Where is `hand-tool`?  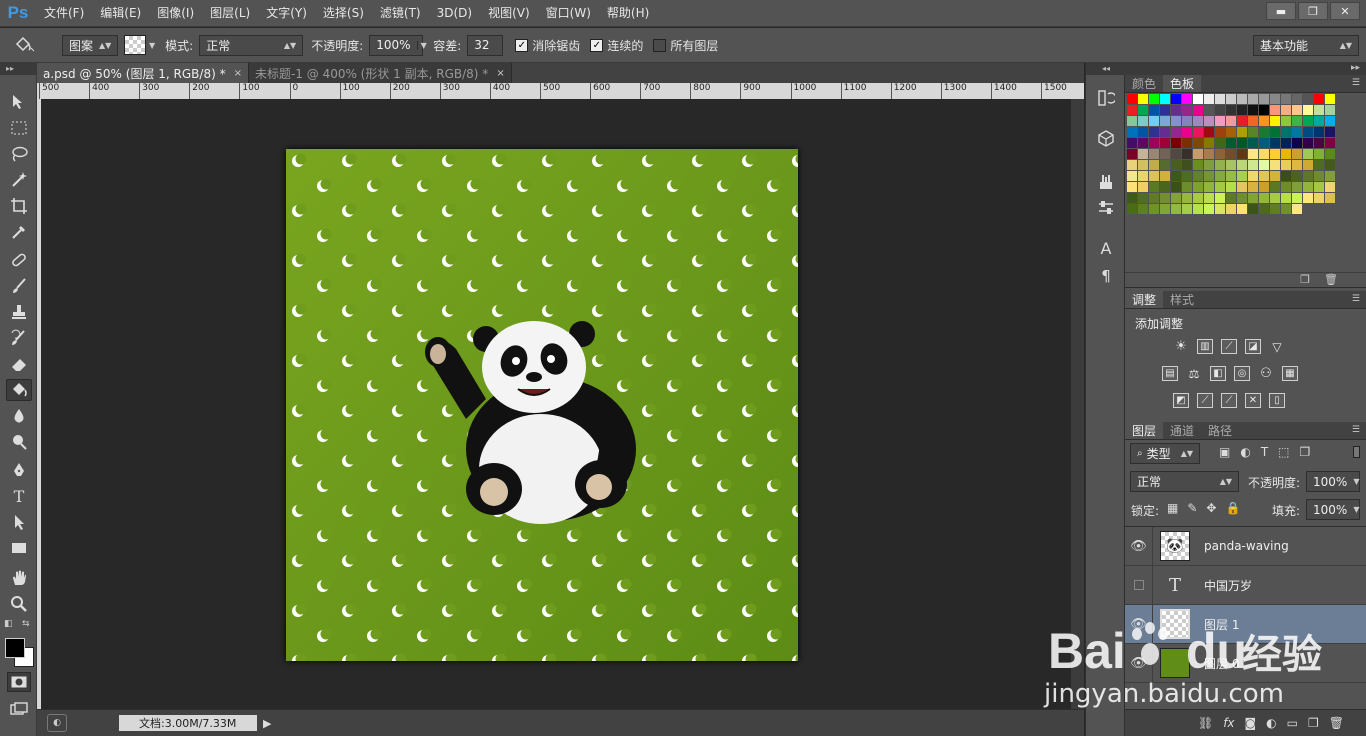 hand-tool is located at coordinates (19, 578).